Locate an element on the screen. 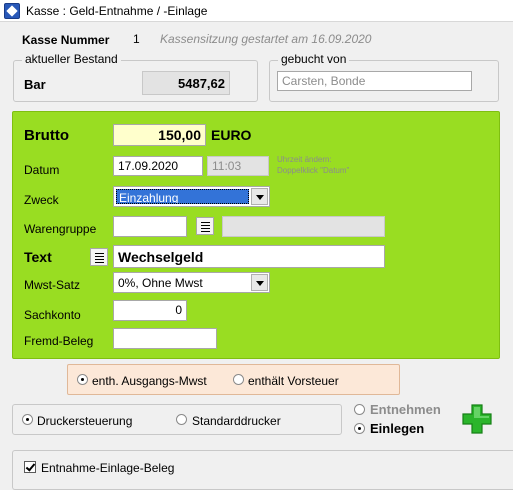 The width and height of the screenshot is (513, 490). radio-entnehmen-label: Entnehmen is located at coordinates (405, 409).